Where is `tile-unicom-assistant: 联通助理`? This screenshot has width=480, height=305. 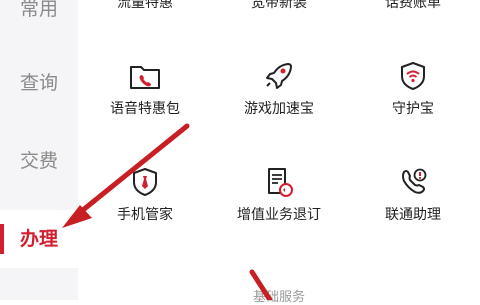 tile-unicom-assistant: 联通助理 is located at coordinates (413, 194).